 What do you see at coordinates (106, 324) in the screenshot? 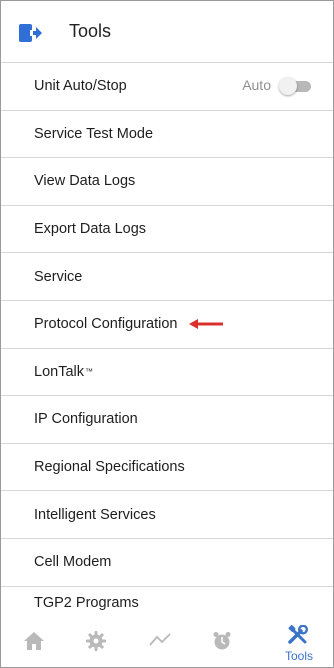
I see `menu-item-label: Protocol Configuration` at bounding box center [106, 324].